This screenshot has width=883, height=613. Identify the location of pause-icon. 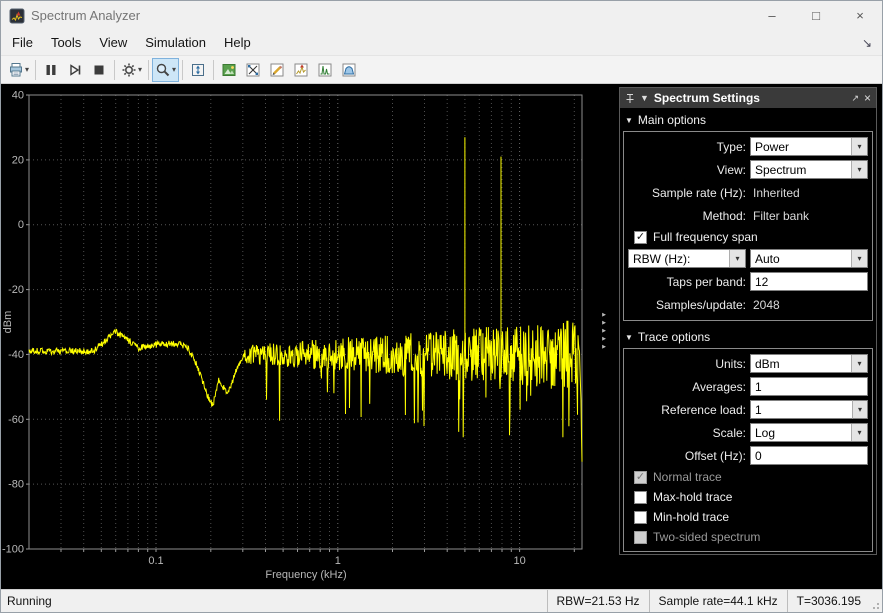
(51, 70).